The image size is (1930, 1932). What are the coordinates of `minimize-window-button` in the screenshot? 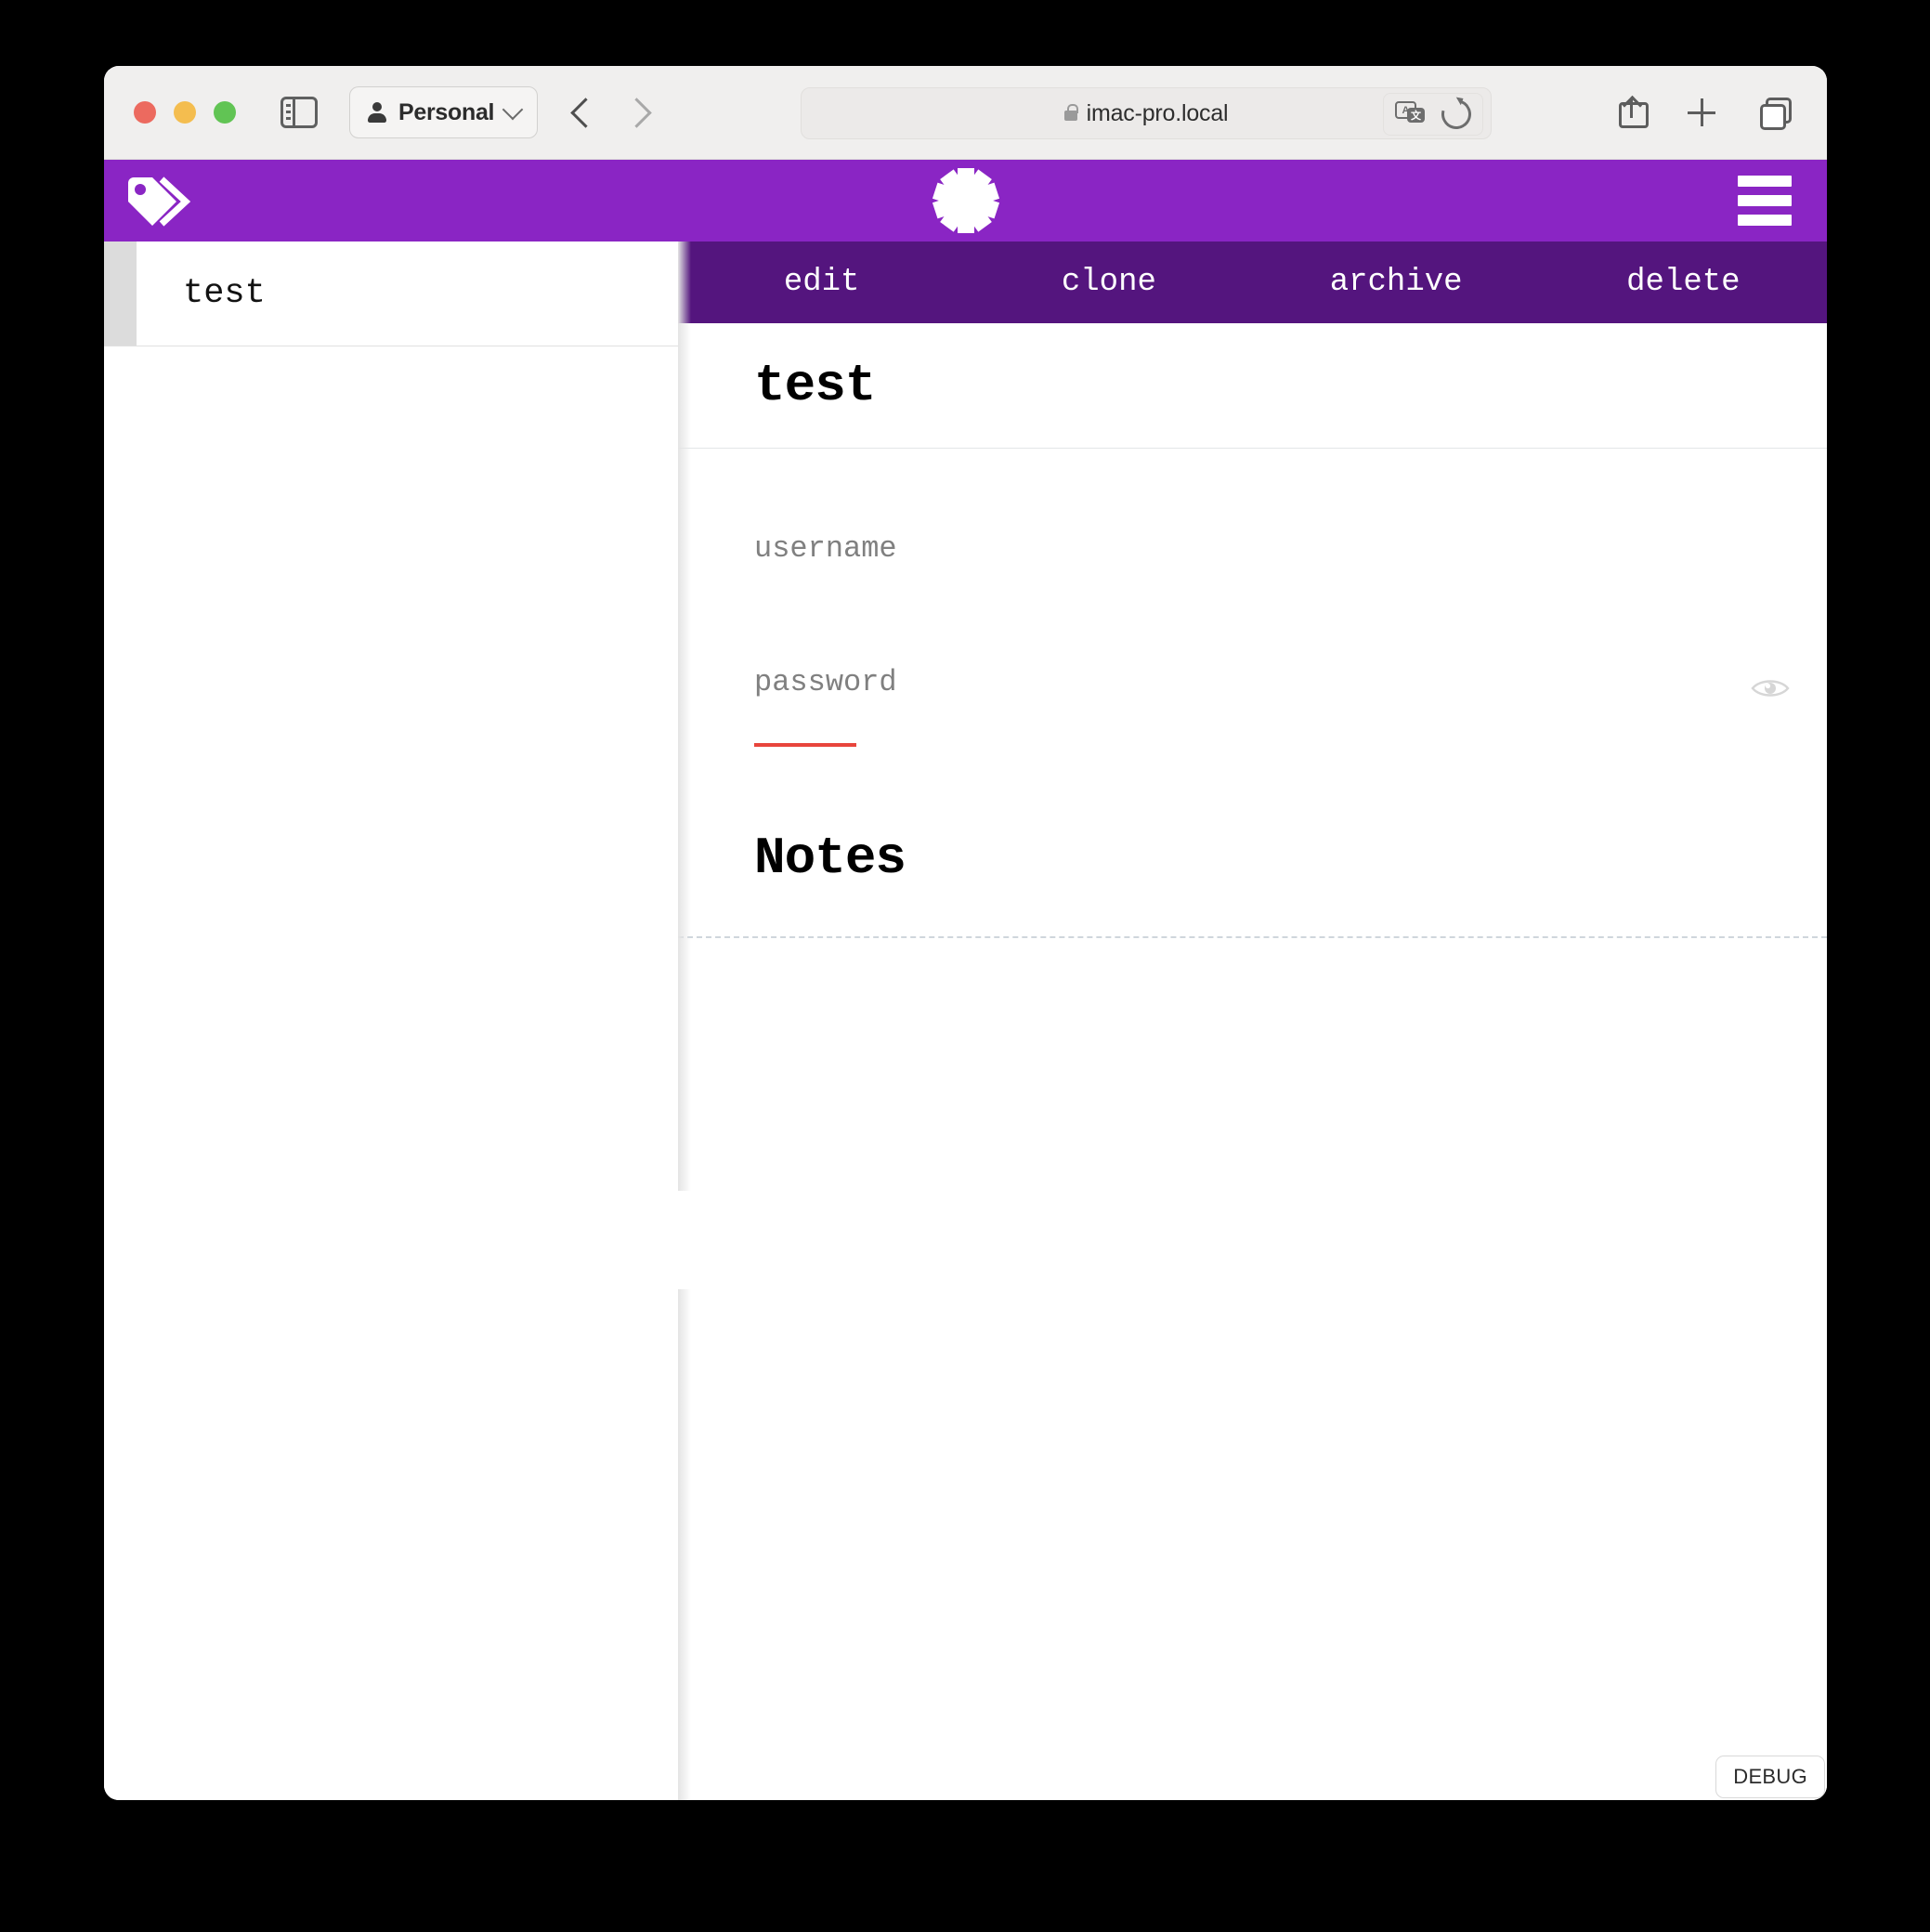 It's located at (185, 112).